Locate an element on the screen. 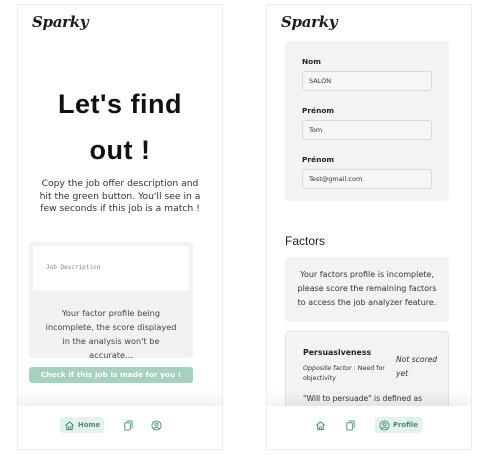  nav-profile-tab: Profile is located at coordinates (398, 425).